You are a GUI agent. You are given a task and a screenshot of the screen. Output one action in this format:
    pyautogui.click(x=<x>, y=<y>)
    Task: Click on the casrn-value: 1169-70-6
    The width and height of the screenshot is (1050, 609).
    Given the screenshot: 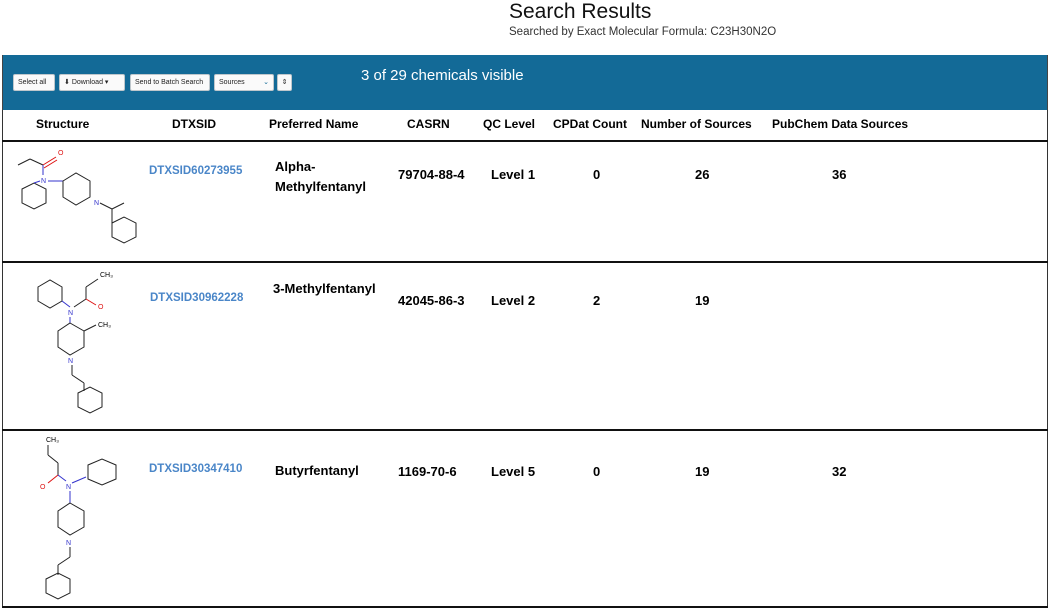 What is the action you would take?
    pyautogui.click(x=427, y=471)
    